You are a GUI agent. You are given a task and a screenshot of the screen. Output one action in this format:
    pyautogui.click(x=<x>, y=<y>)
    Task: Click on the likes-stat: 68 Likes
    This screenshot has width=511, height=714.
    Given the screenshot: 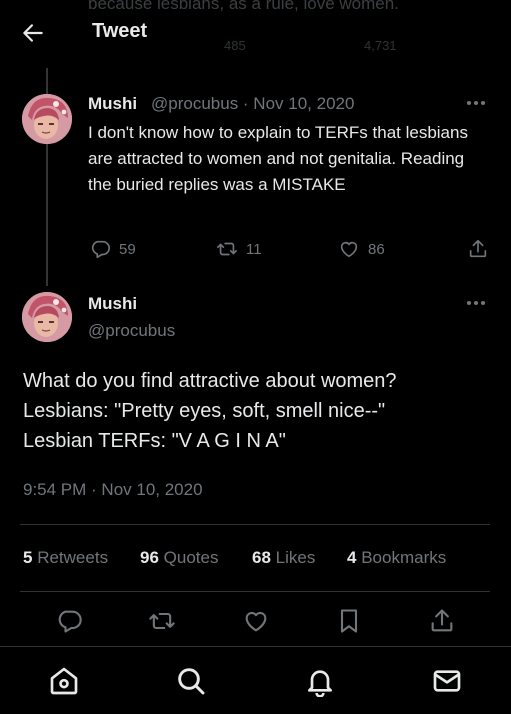 What is the action you would take?
    pyautogui.click(x=283, y=558)
    